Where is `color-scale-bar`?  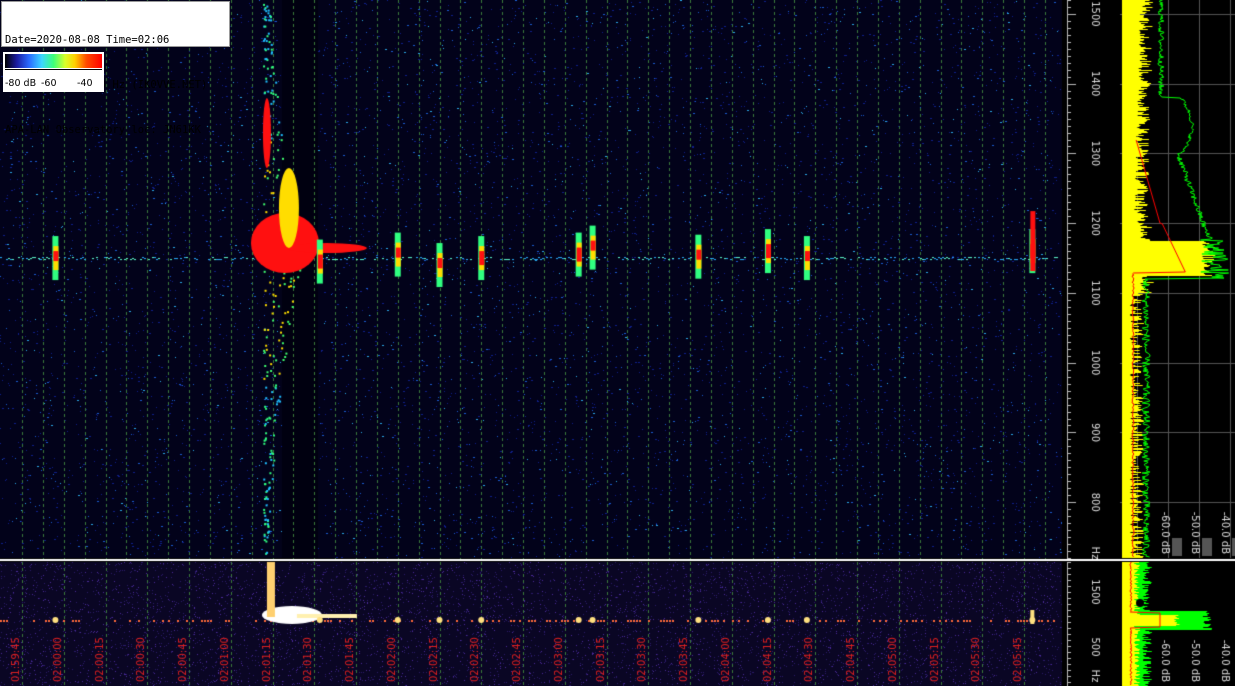
color-scale-bar is located at coordinates (53, 61).